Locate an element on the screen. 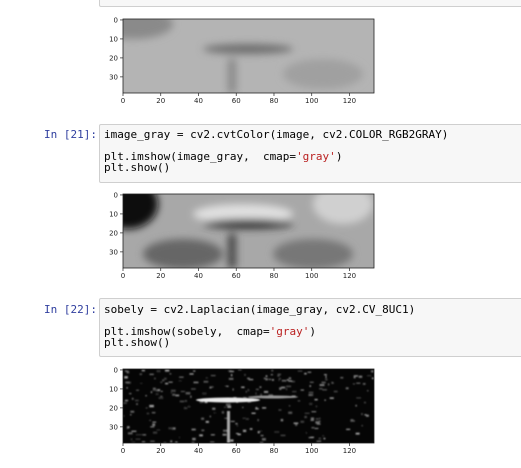 The height and width of the screenshot is (468, 521). output-image-plot-1: 0 20 40 60 80 100 120 0 10 20 30 is located at coordinates (242, 60).